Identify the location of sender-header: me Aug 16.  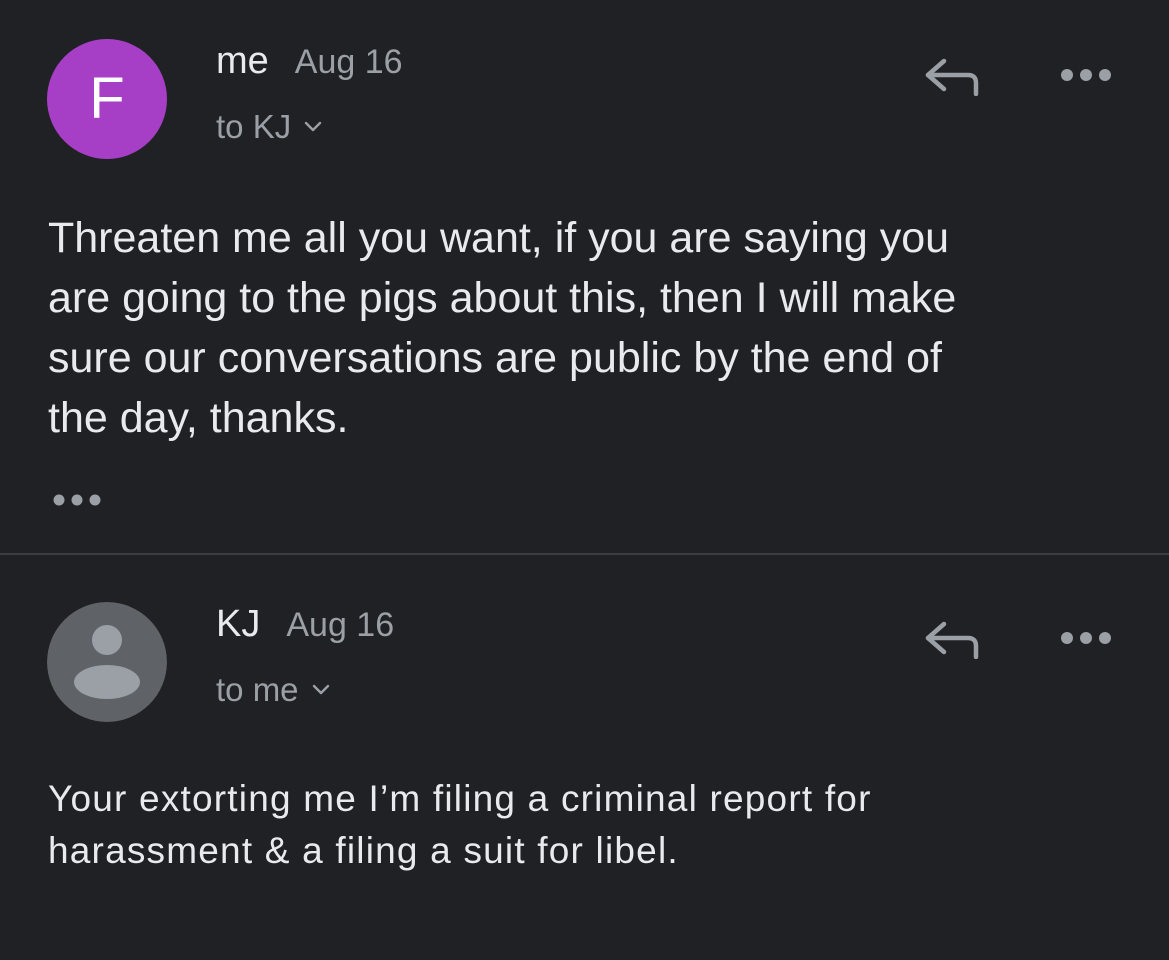
(309, 61).